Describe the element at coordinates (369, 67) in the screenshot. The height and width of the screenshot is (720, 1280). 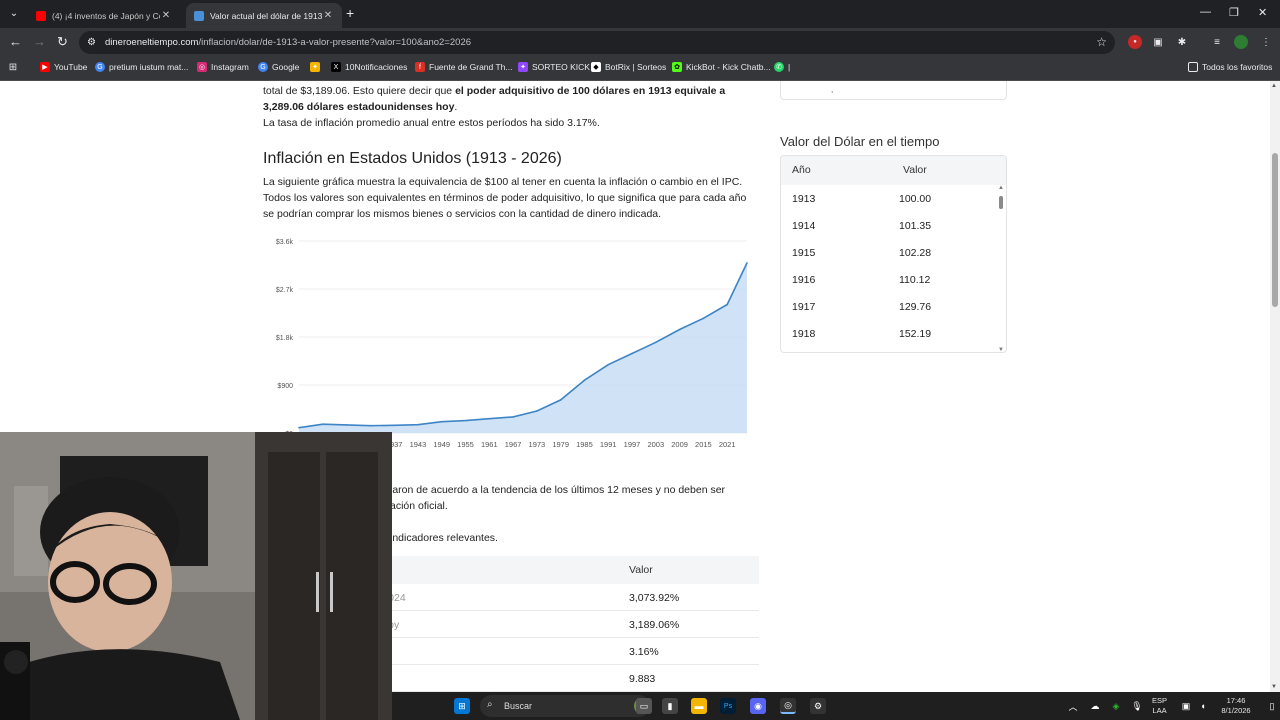
I see `bookmark-notificaciones: X 10Notificaciones` at that location.